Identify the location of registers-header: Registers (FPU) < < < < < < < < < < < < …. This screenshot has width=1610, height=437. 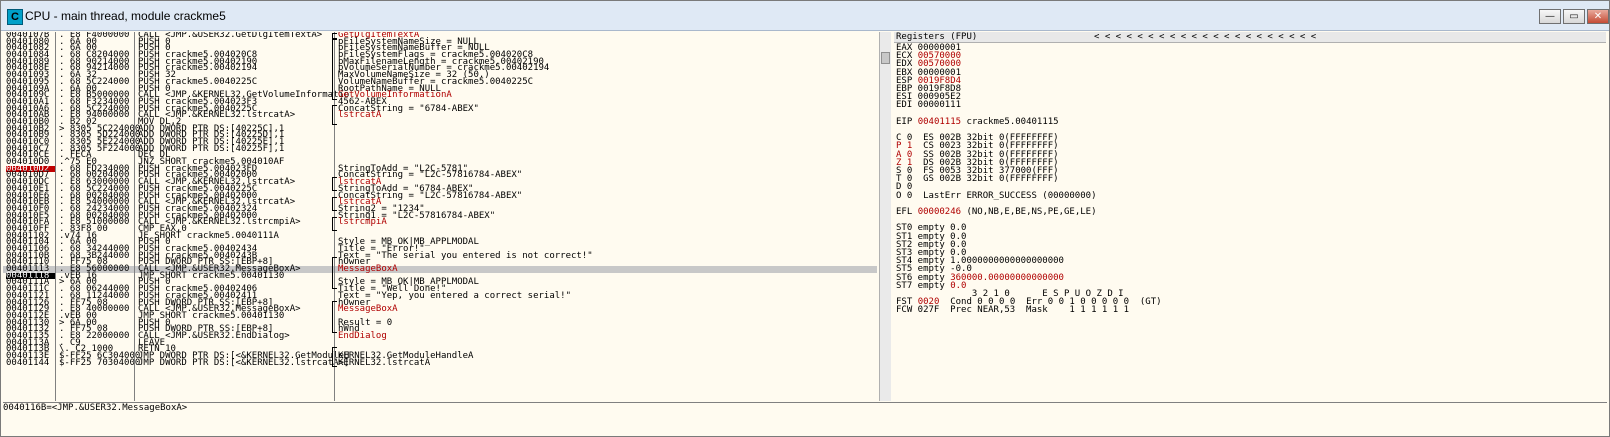
(1250, 37).